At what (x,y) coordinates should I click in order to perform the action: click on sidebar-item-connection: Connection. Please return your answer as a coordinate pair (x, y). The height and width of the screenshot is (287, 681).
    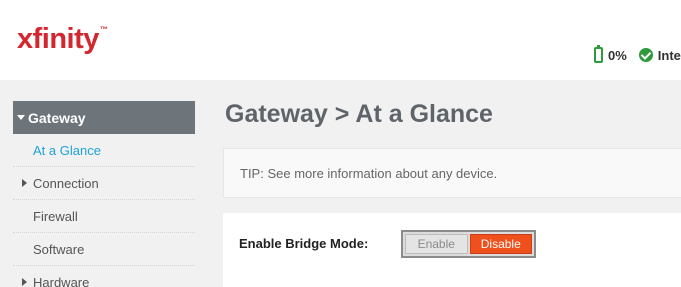
    Looking at the image, I should click on (104, 183).